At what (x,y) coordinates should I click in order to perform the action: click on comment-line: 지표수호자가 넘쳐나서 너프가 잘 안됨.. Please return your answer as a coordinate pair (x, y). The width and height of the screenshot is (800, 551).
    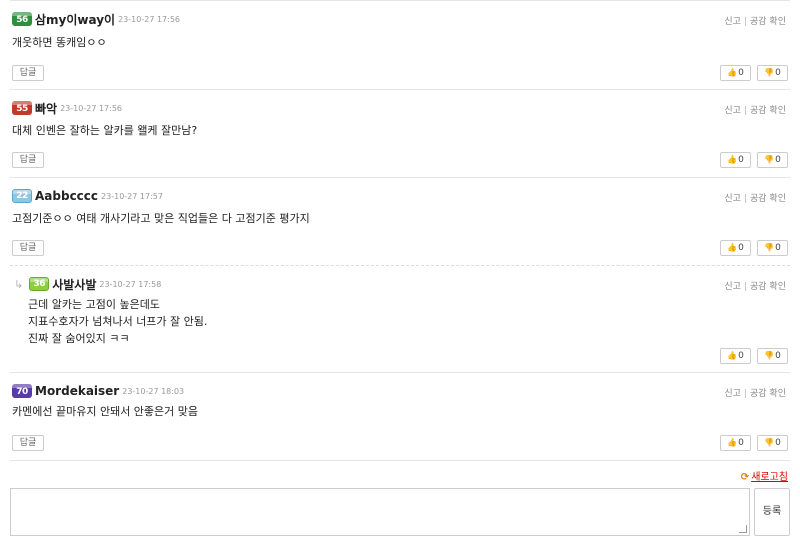
    Looking at the image, I should click on (118, 321).